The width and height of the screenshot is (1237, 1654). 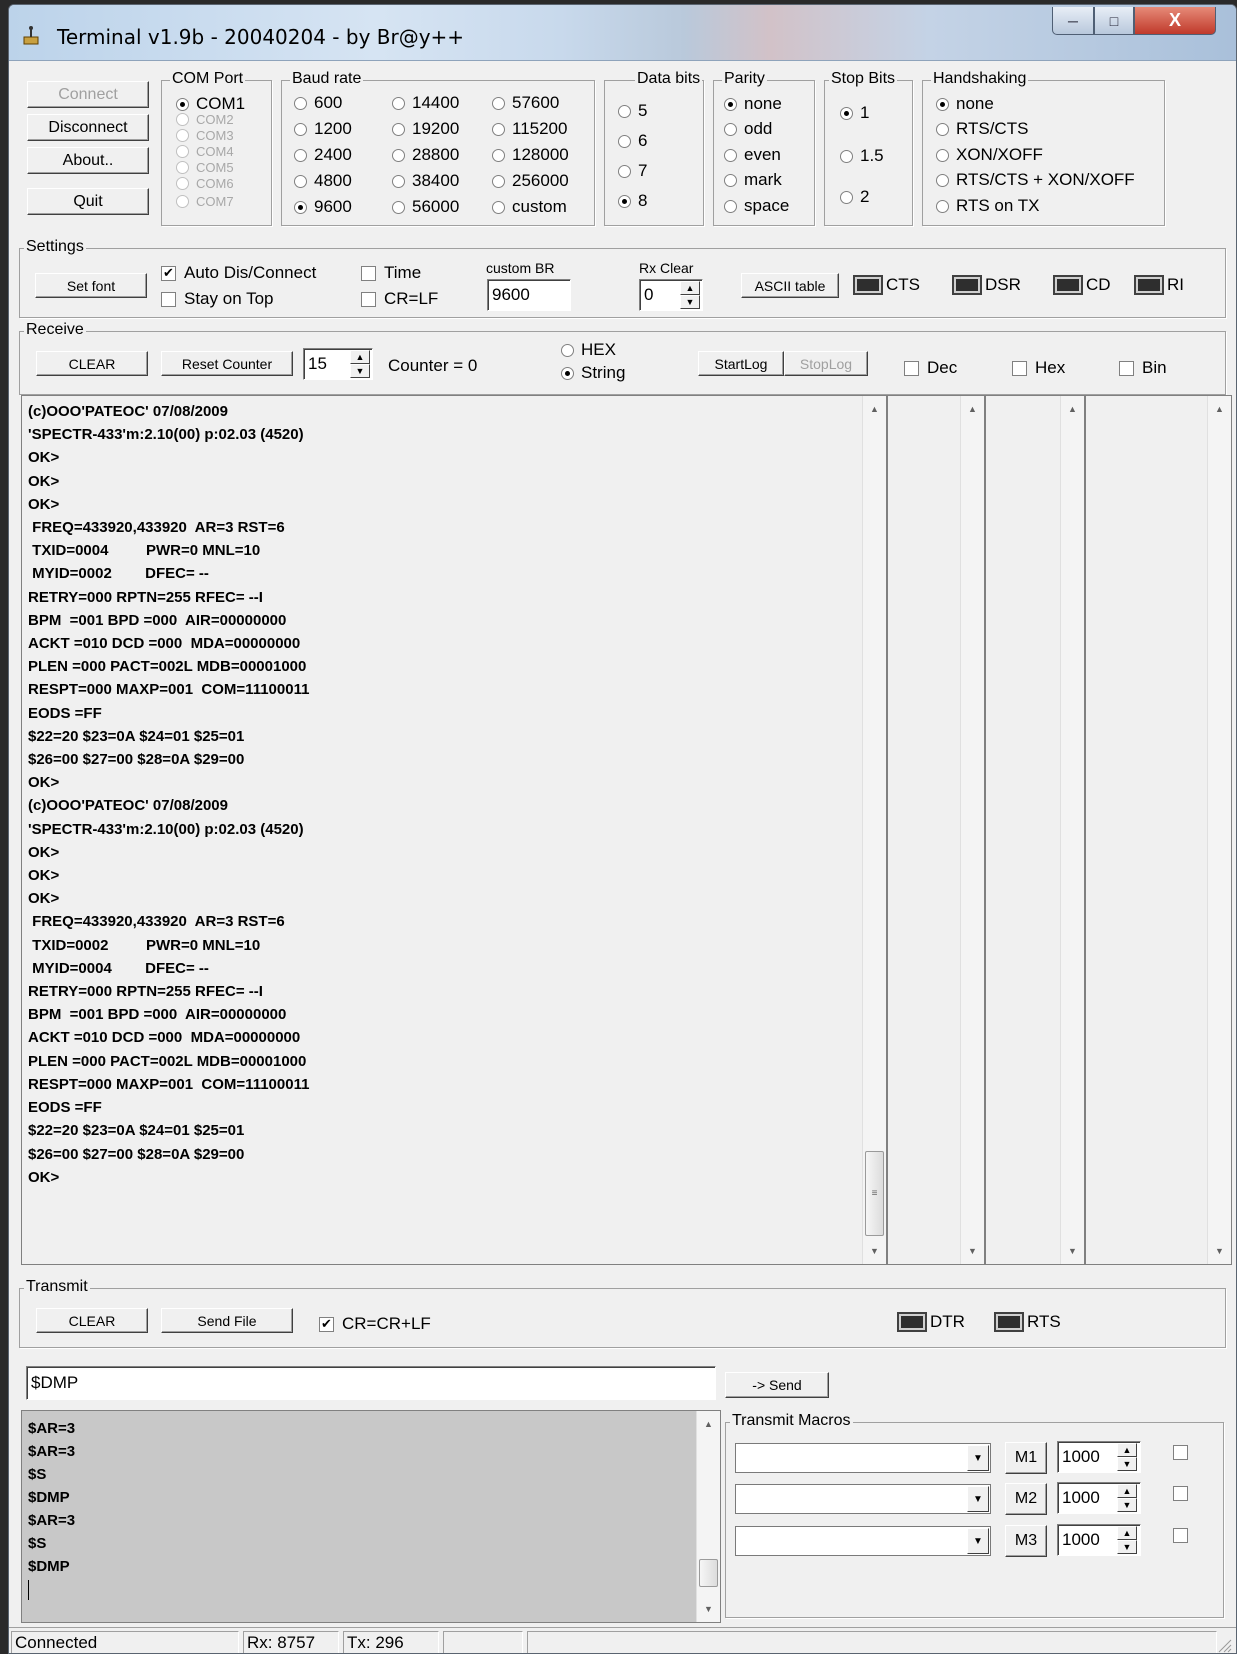 I want to click on baud-option: 56000, so click(x=425, y=207).